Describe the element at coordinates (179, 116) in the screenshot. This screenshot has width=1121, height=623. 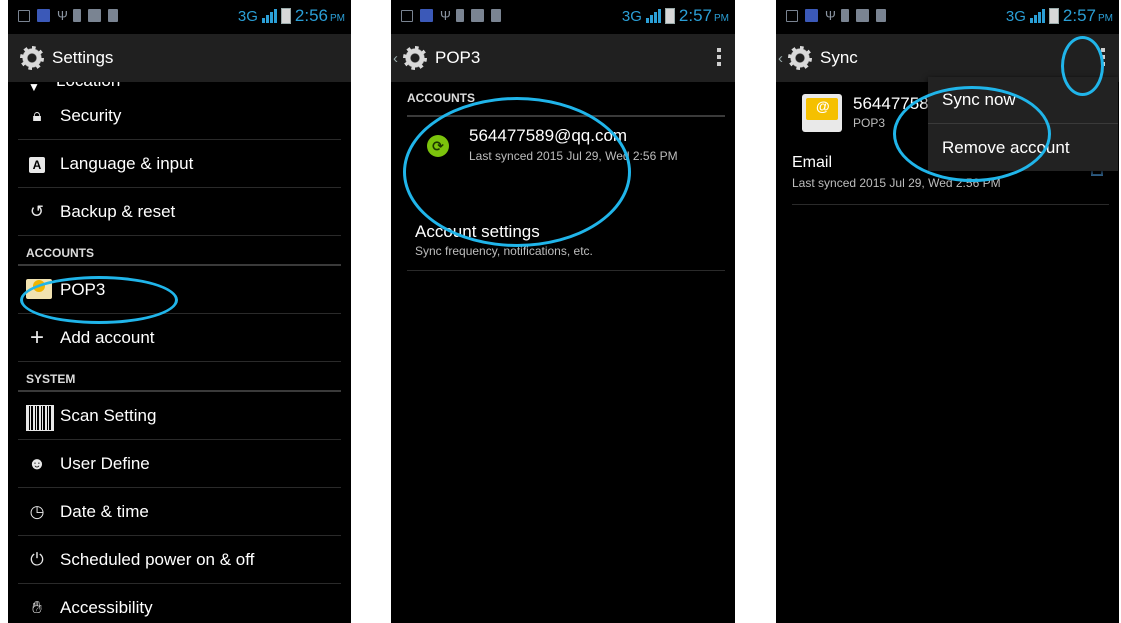
I see `settings-item-security: 🔒︎ Security` at that location.